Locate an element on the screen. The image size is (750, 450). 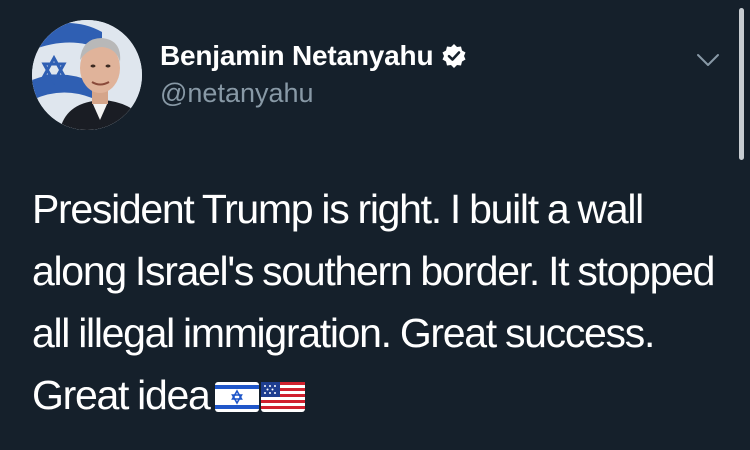
author-info: Benjamin Netanyahu @netanyahu is located at coordinates (313, 73).